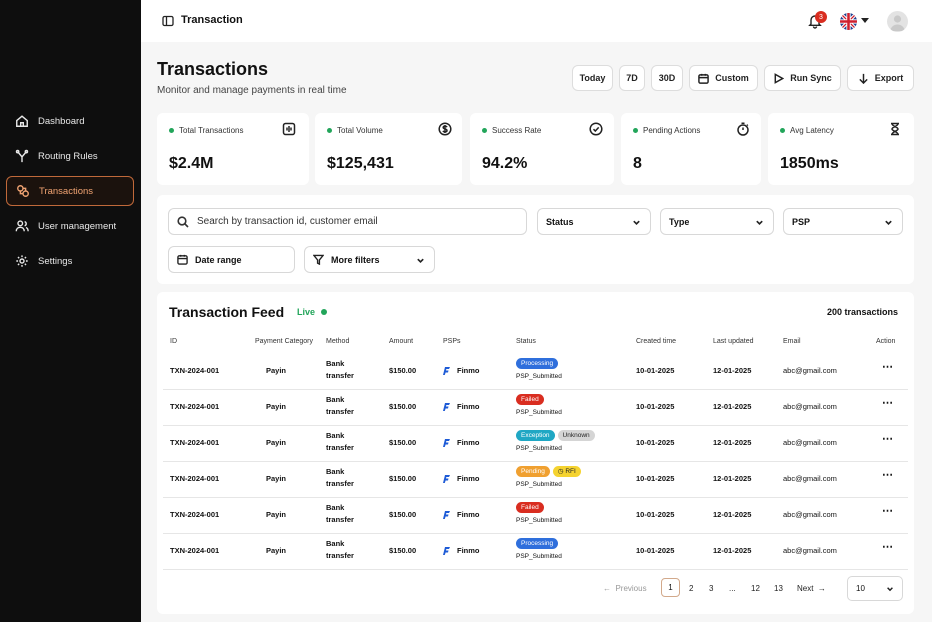 This screenshot has height=622, width=932. I want to click on sidebar-item-user-management: User management, so click(70, 226).